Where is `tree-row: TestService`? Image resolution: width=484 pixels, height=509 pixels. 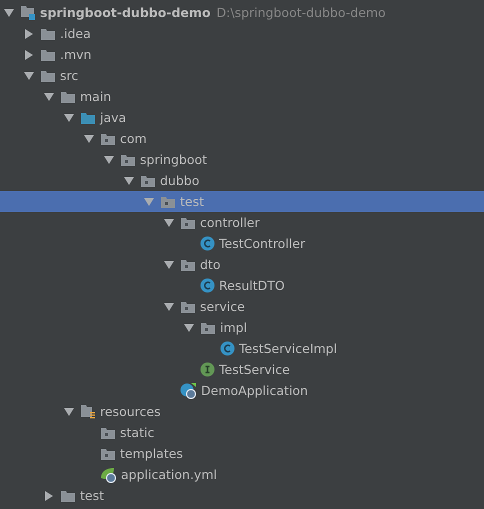
tree-row: TestService is located at coordinates (242, 369).